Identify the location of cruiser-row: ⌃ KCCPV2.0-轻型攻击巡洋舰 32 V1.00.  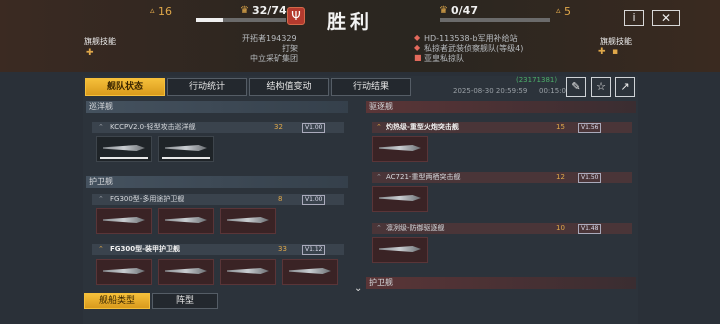
(218, 127).